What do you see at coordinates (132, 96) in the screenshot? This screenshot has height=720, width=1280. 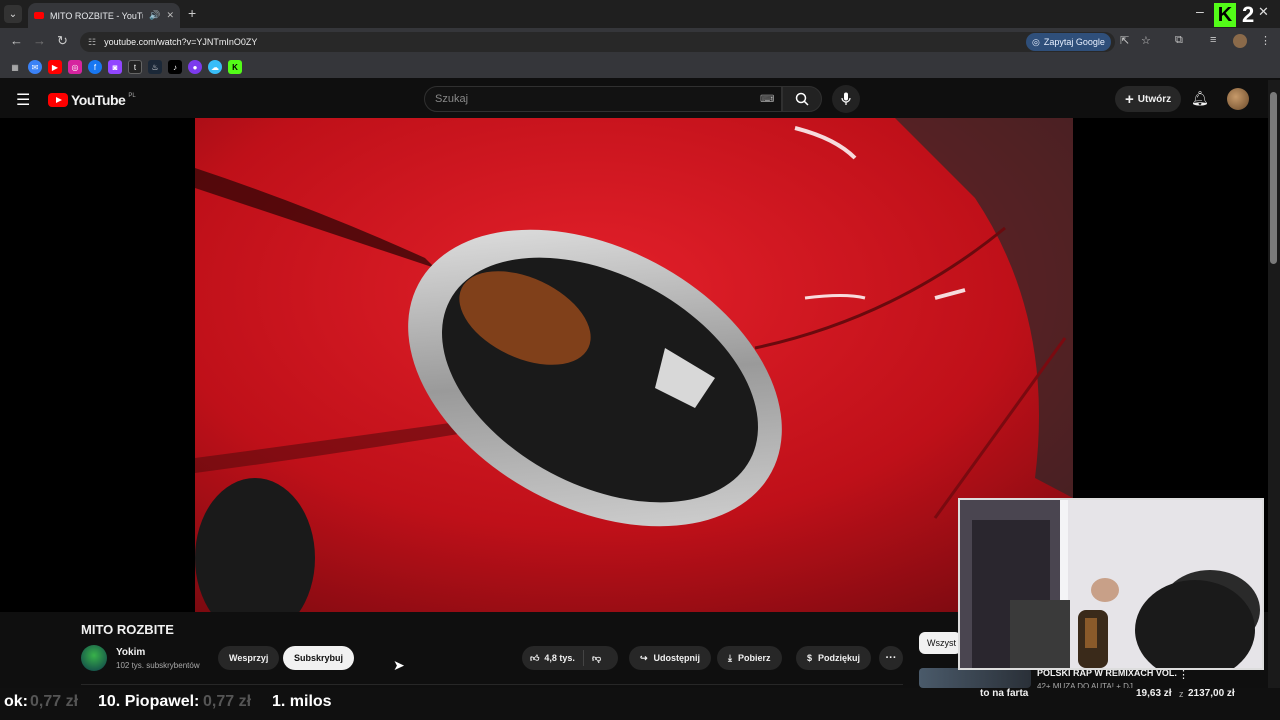 I see `country-code: PL` at bounding box center [132, 96].